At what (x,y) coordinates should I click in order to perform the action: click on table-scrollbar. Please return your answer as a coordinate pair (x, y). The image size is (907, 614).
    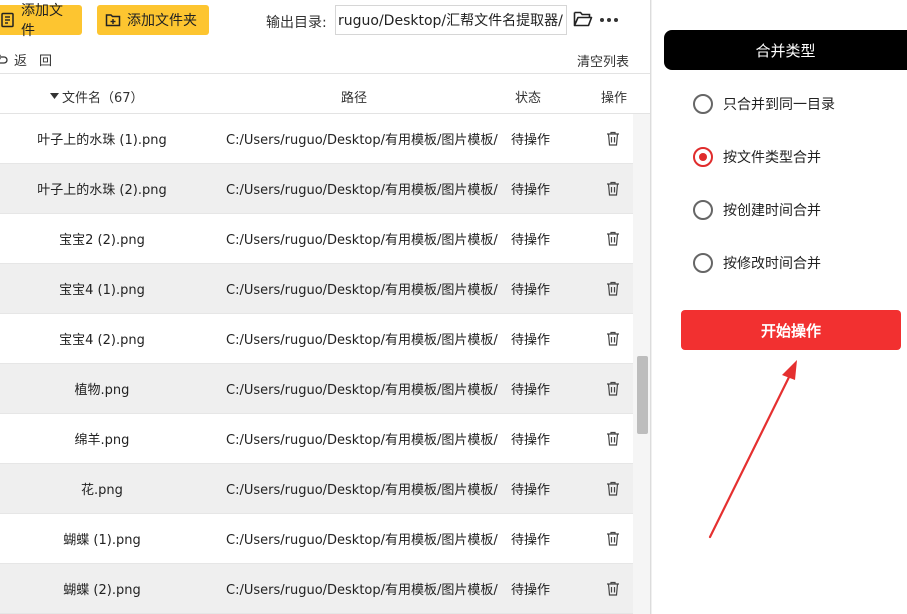
    Looking at the image, I should click on (641, 364).